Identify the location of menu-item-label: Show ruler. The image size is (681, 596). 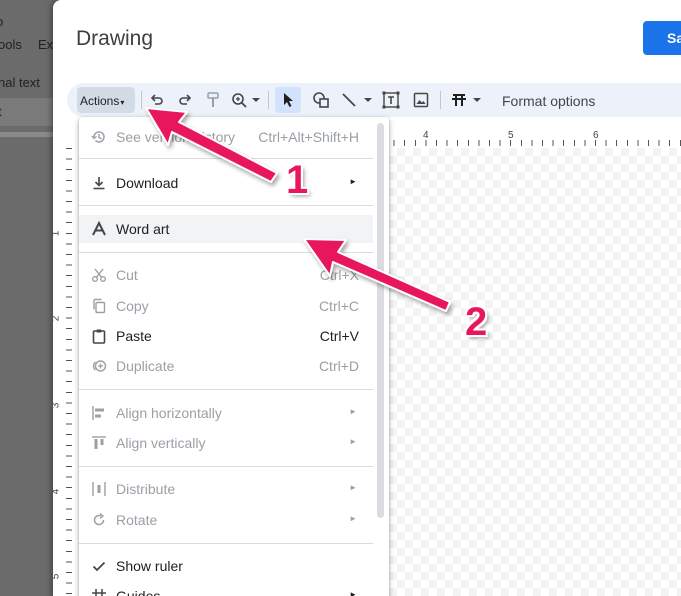
(149, 566).